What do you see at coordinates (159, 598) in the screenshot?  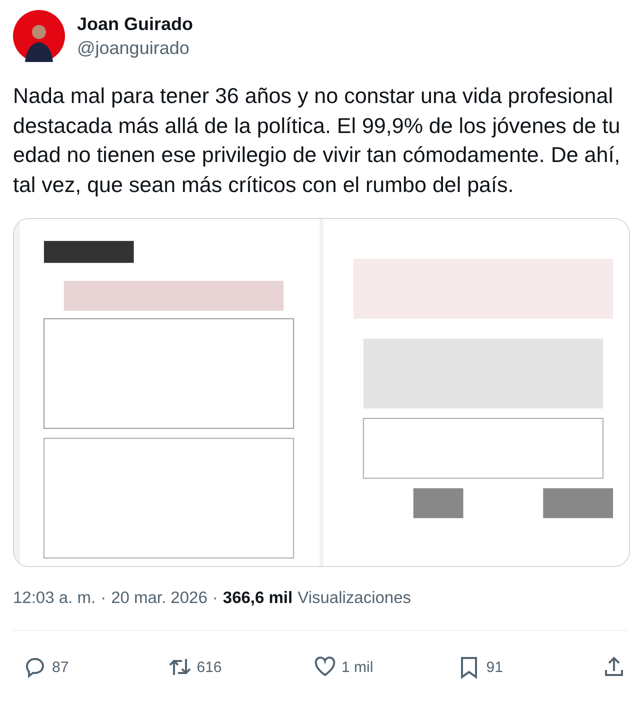 I see `tweet-date: 20 mar. 2026` at bounding box center [159, 598].